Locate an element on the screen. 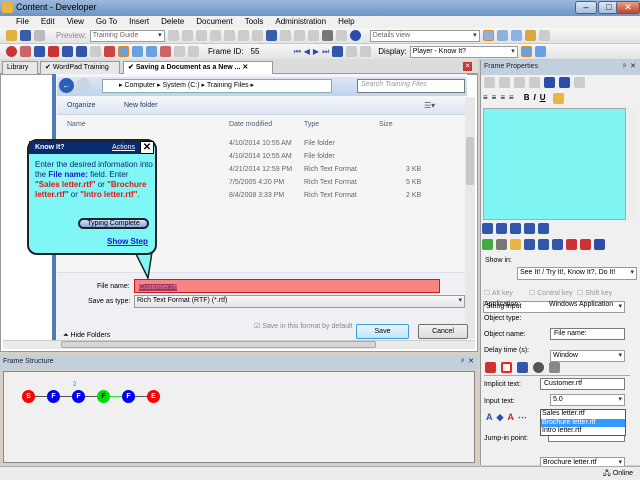 The height and width of the screenshot is (480, 640). goto-frame-icon is located at coordinates (338, 51).